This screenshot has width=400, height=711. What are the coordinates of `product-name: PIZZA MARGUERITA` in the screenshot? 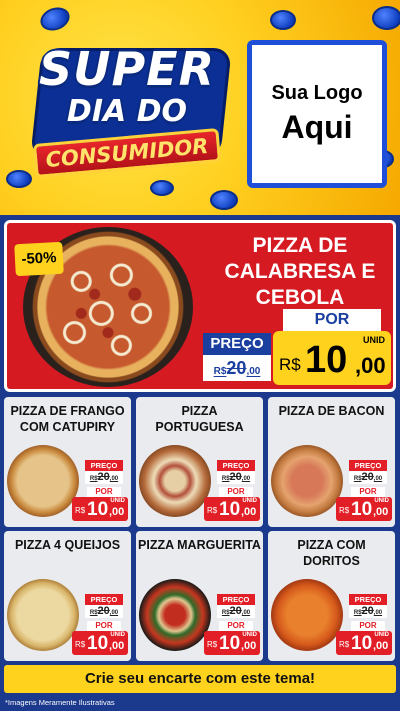 It's located at (199, 545).